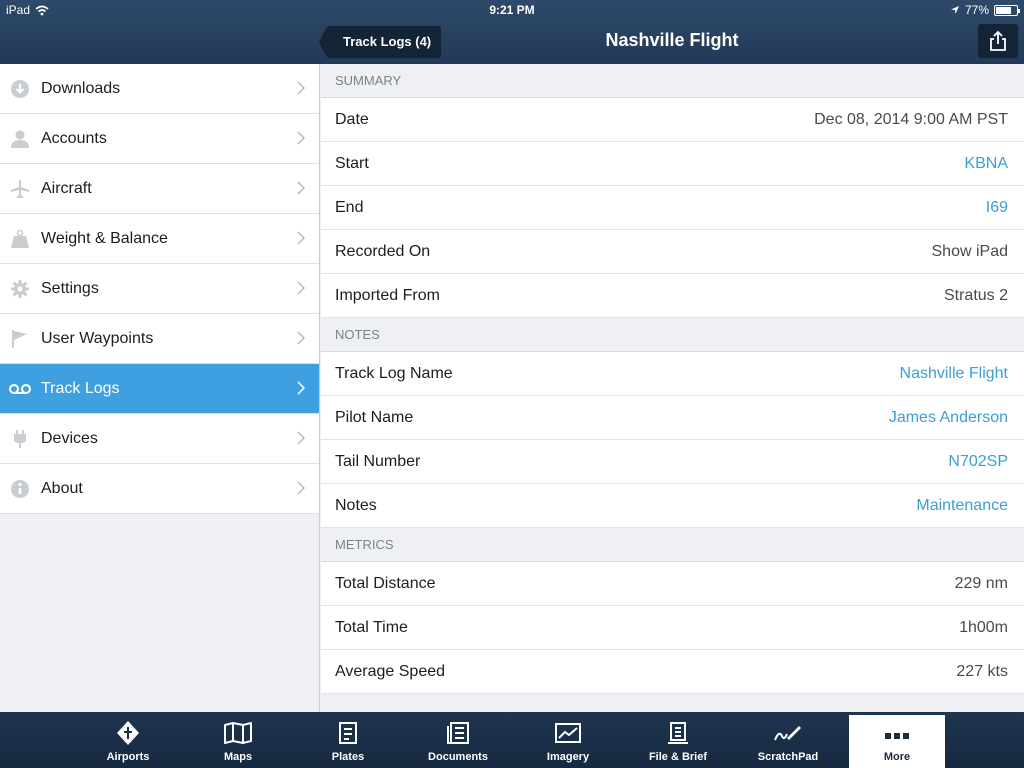 This screenshot has width=1024, height=768. I want to click on share-button, so click(998, 41).